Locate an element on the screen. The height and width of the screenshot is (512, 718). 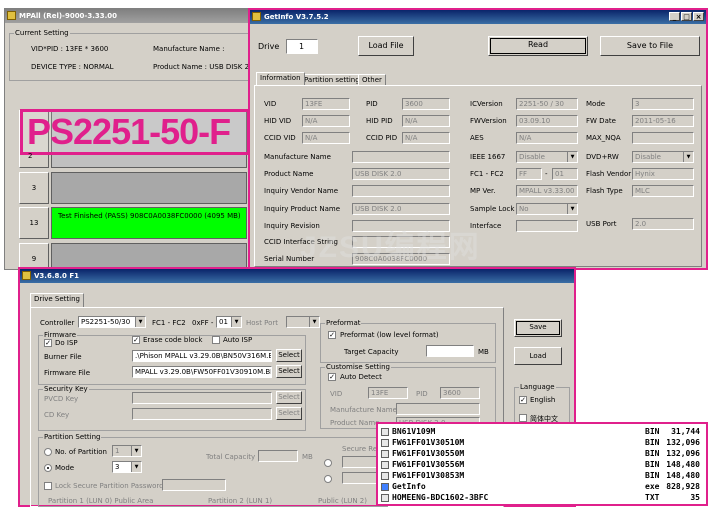
ieee-1667-value: Disable is located at coordinates (532, 157).